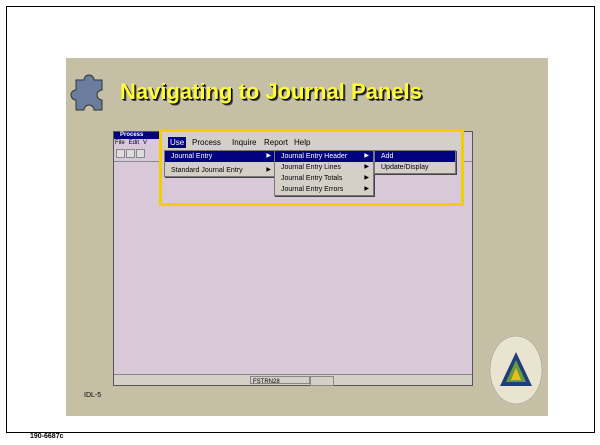 Image resolution: width=600 pixels, height=445 pixels. Describe the element at coordinates (415, 167) in the screenshot. I see `menu-item-update-display: Update/Display` at that location.